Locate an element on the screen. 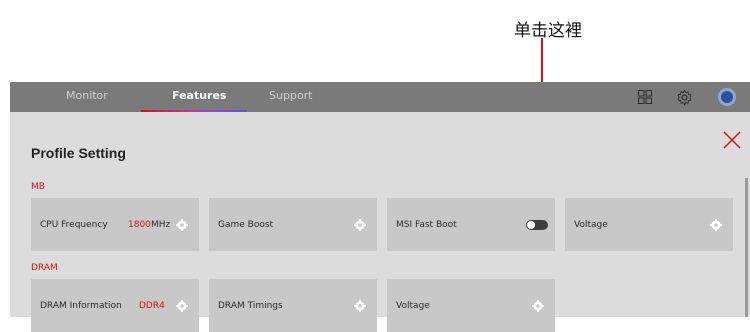 The width and height of the screenshot is (750, 332). card-label: MSI Fast Boot is located at coordinates (426, 225).